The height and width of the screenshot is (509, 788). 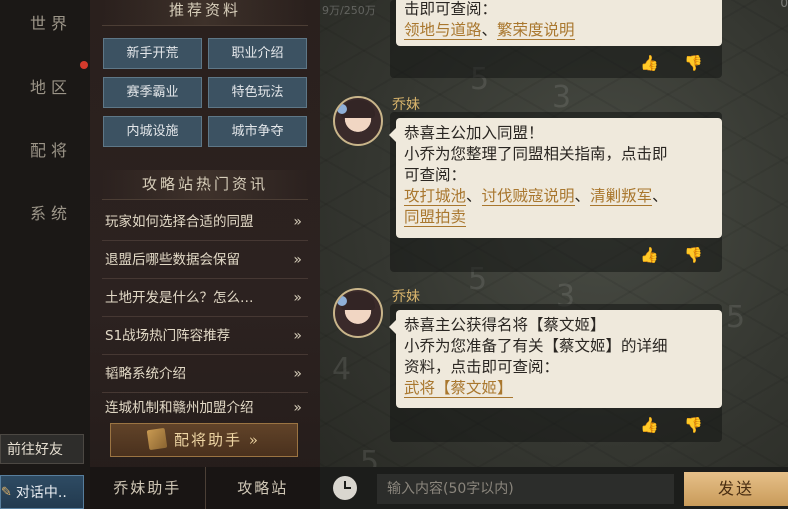 I want to click on news-item: 连城机制和赣州加盟介绍 », so click(x=205, y=403).